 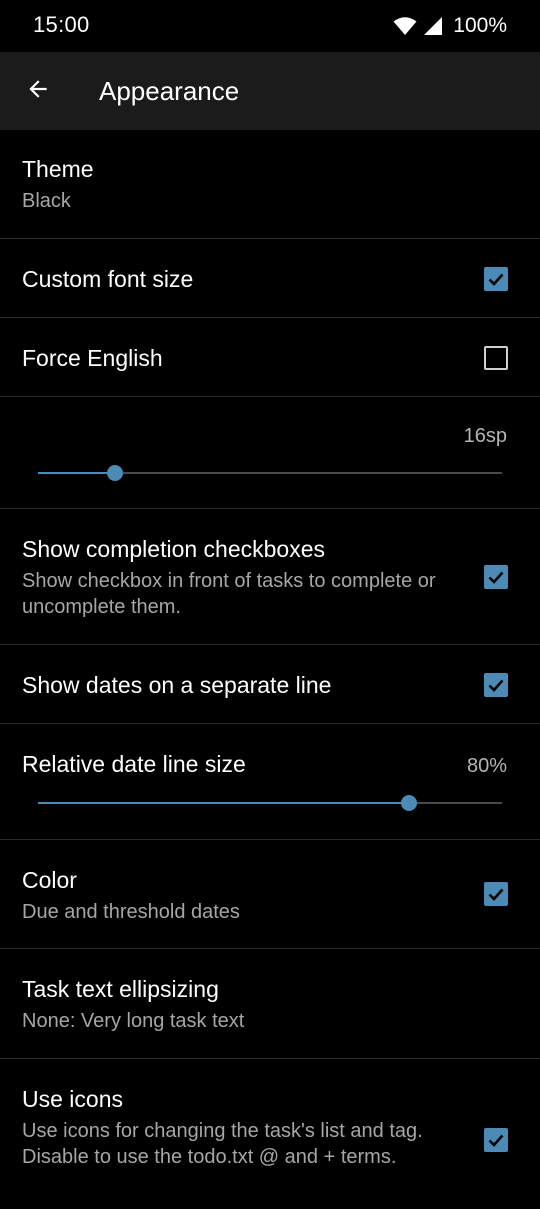 What do you see at coordinates (133, 1021) in the screenshot?
I see `setting-summary: None: Very long task text` at bounding box center [133, 1021].